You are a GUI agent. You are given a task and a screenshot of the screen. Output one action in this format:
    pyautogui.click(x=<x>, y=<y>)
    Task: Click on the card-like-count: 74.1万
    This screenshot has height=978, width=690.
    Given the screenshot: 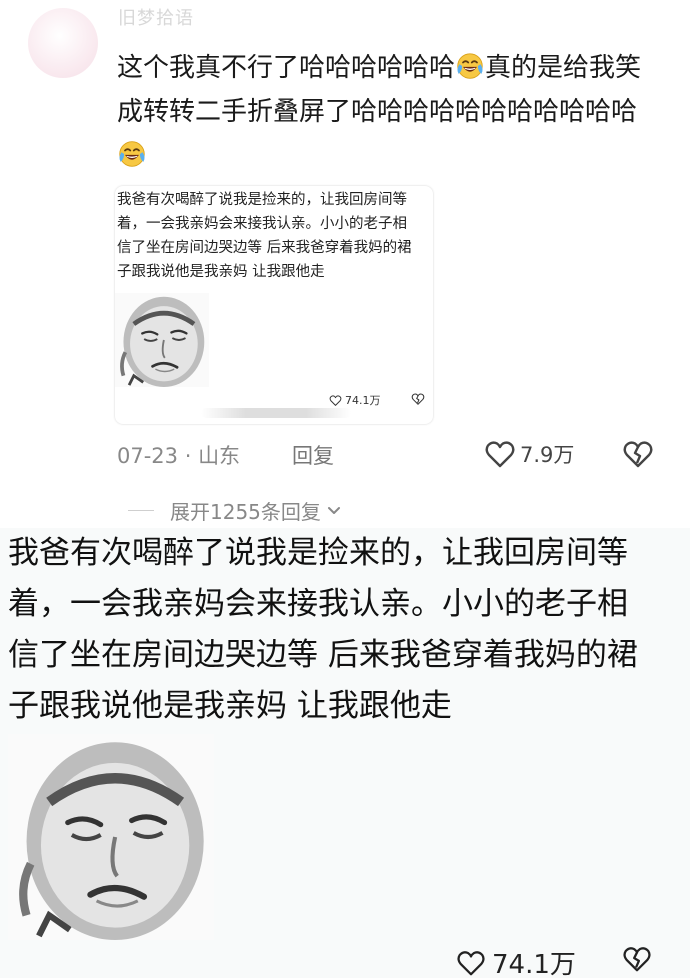 What is the action you would take?
    pyautogui.click(x=363, y=400)
    